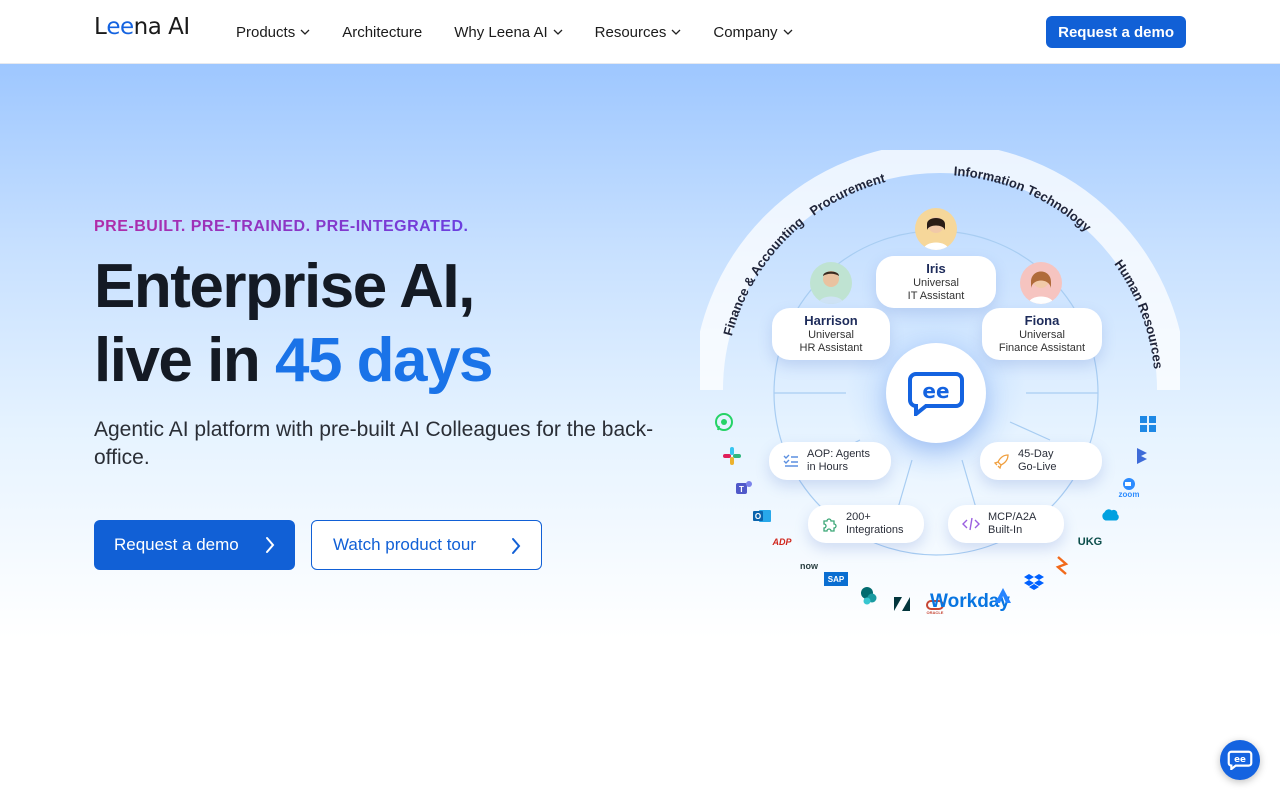  Describe the element at coordinates (1090, 542) in the screenshot. I see `ukg-icon: UKG` at that location.